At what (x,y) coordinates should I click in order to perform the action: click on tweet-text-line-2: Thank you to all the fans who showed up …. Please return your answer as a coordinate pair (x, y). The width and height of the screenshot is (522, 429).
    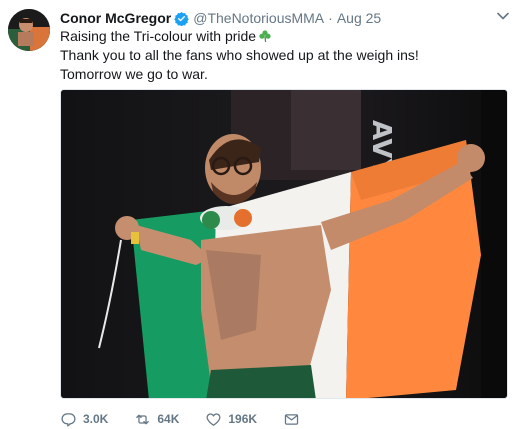
    Looking at the image, I should click on (239, 55).